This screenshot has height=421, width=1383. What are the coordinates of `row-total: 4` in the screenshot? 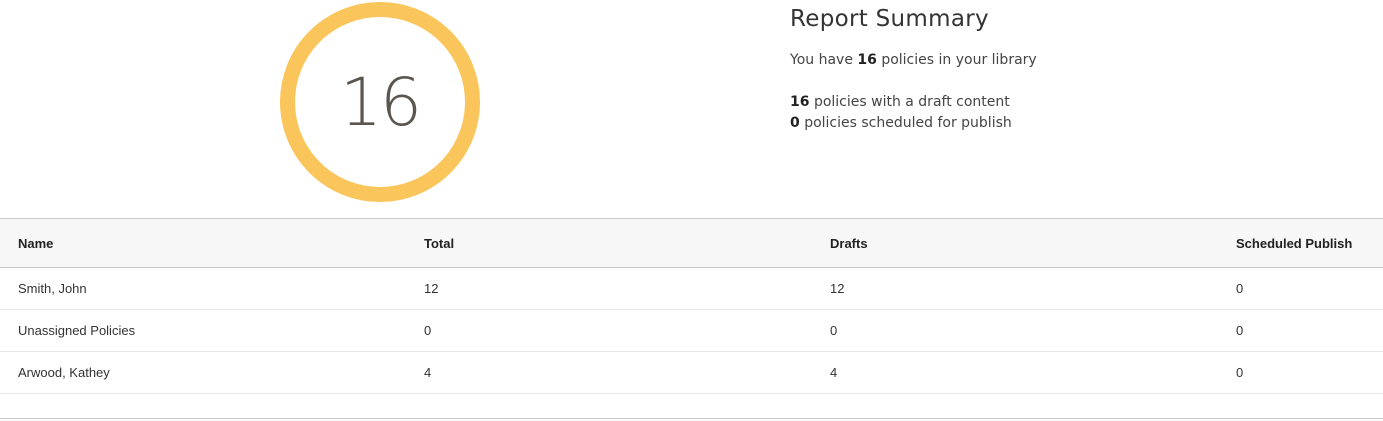 It's located at (609, 372).